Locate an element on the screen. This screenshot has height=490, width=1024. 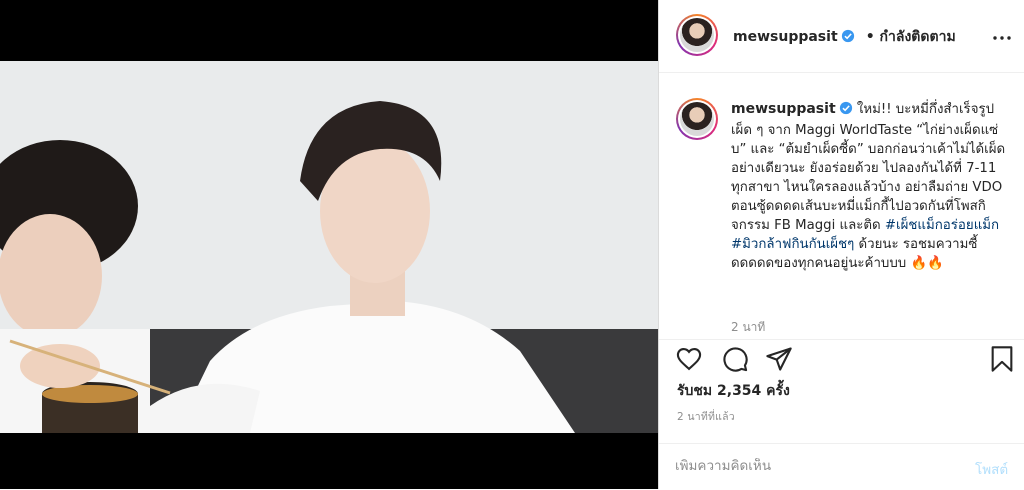
heart-icon is located at coordinates (689, 359).